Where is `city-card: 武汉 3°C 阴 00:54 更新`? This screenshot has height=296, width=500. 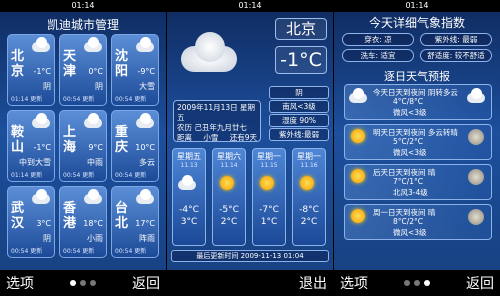 city-card: 武汉 3°C 阴 00:54 更新 is located at coordinates (31, 222).